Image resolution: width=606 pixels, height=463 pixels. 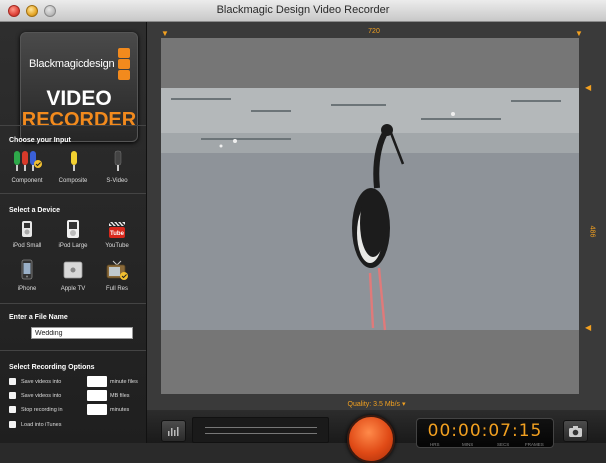 What do you see at coordinates (73, 181) in the screenshot?
I see `input-label: Composite` at bounding box center [73, 181].